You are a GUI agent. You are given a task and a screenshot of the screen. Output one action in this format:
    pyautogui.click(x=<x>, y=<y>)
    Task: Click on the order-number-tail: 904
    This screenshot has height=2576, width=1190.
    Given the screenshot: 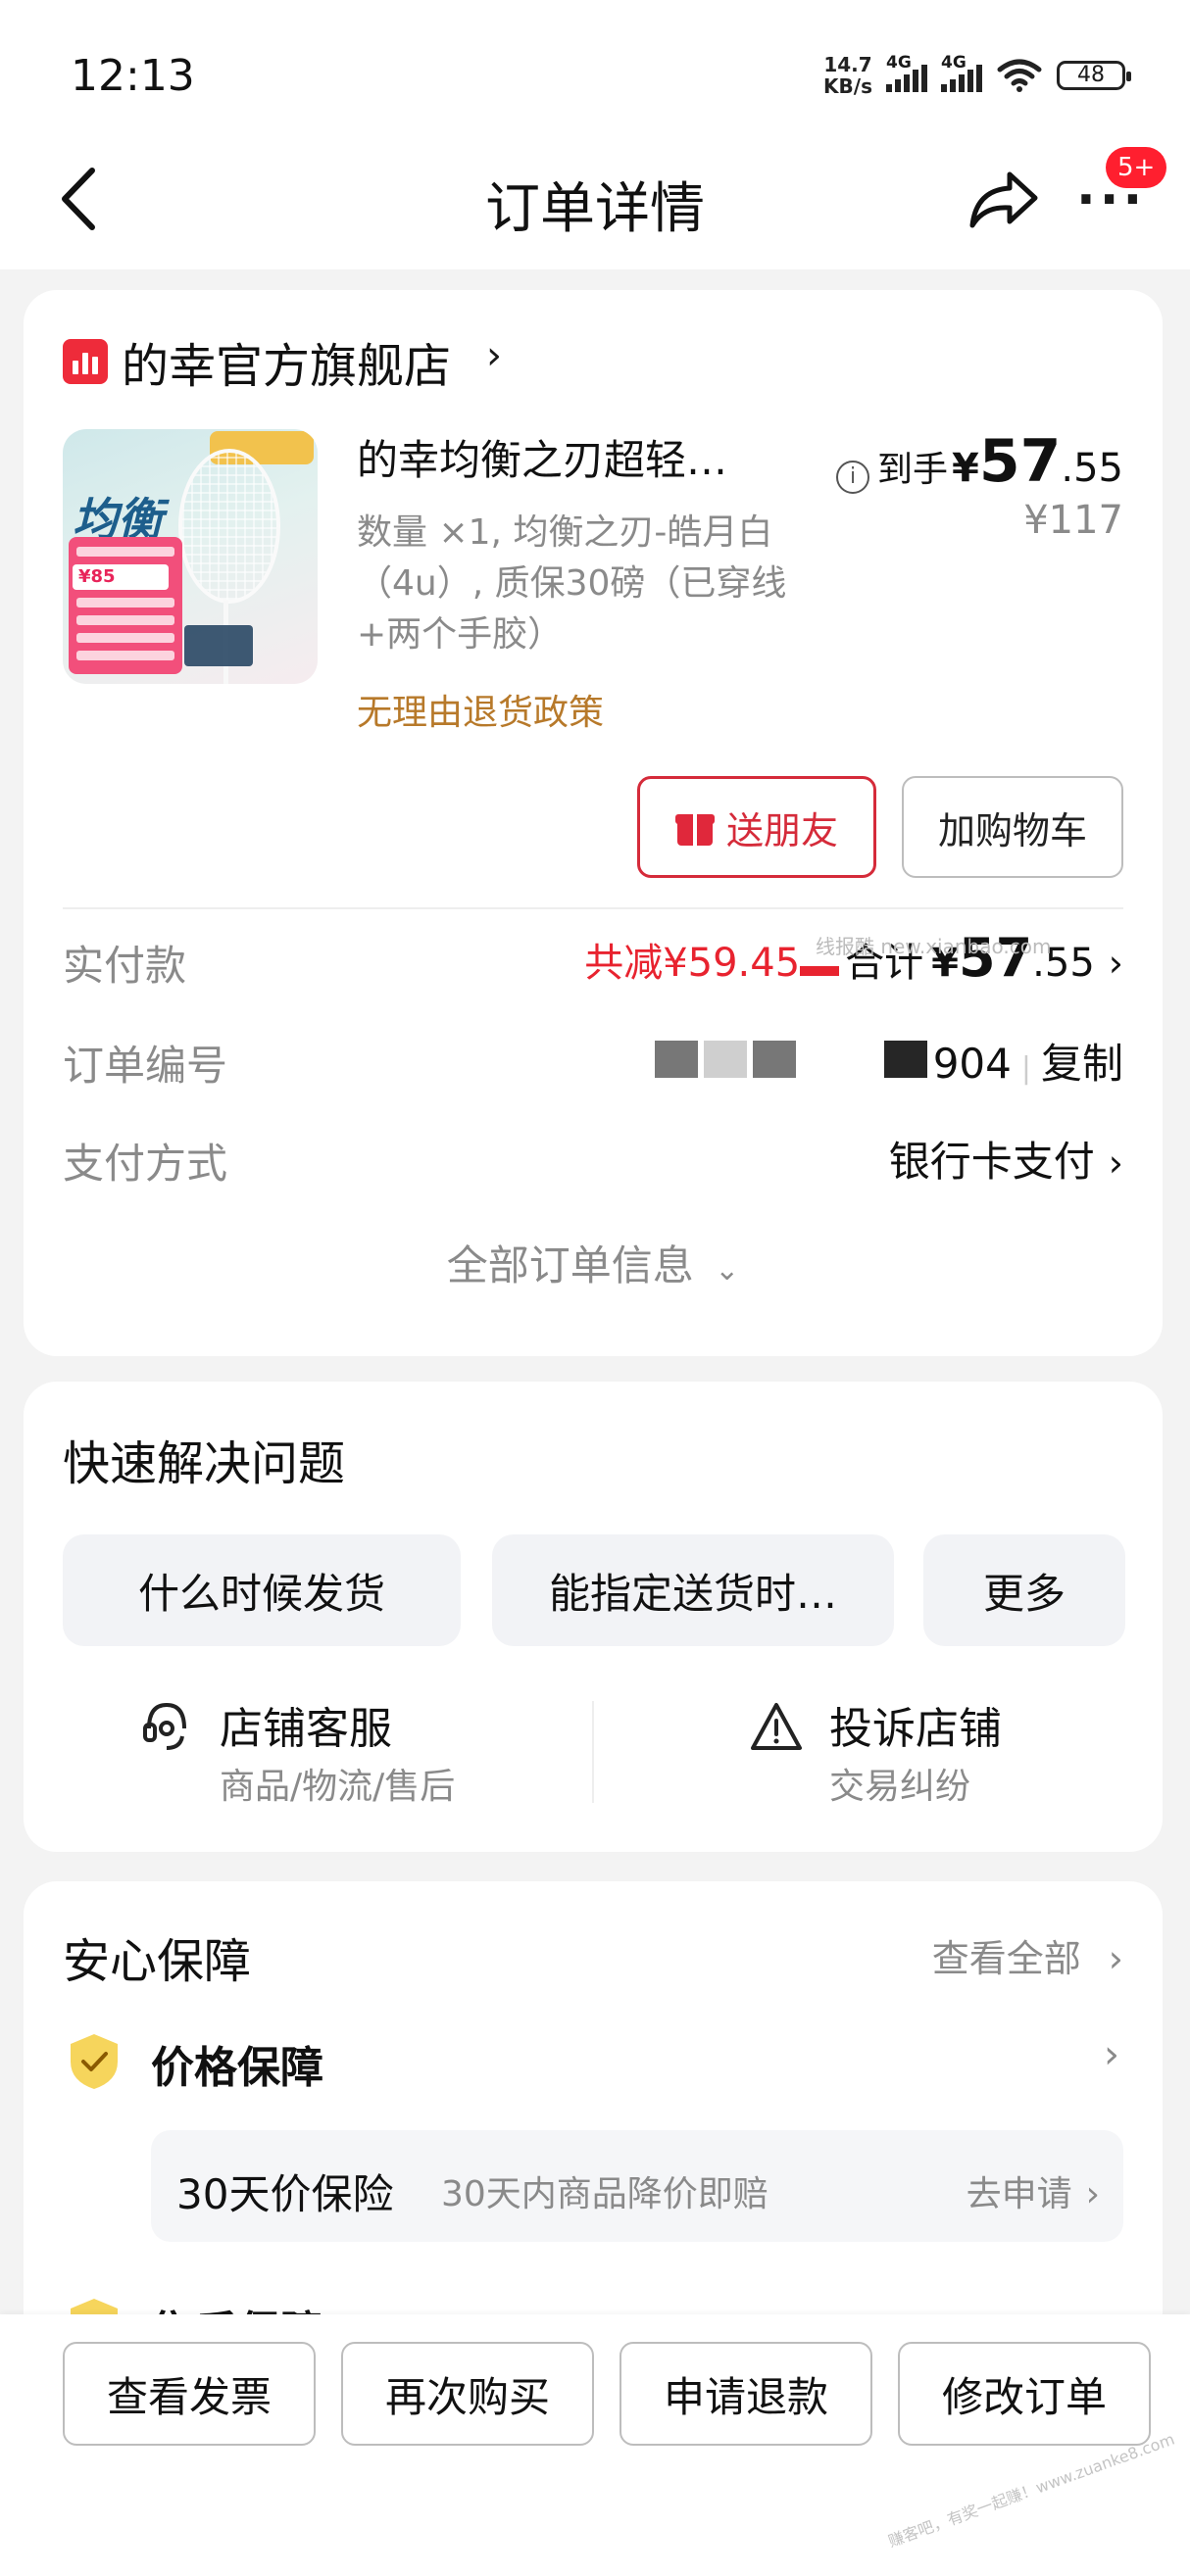 What is the action you would take?
    pyautogui.click(x=972, y=1064)
    